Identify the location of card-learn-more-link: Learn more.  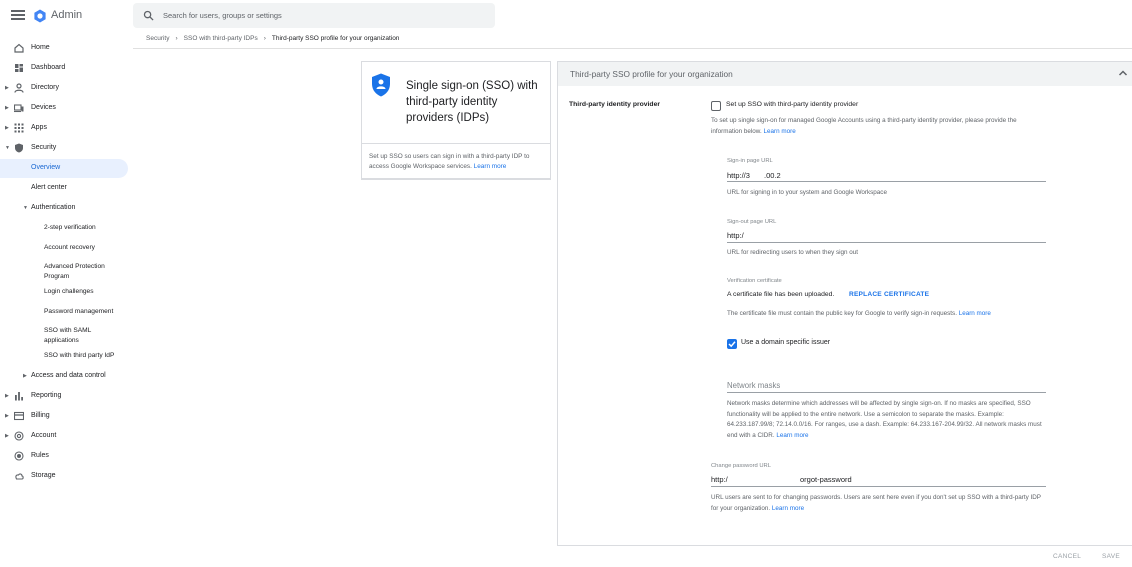
(490, 166).